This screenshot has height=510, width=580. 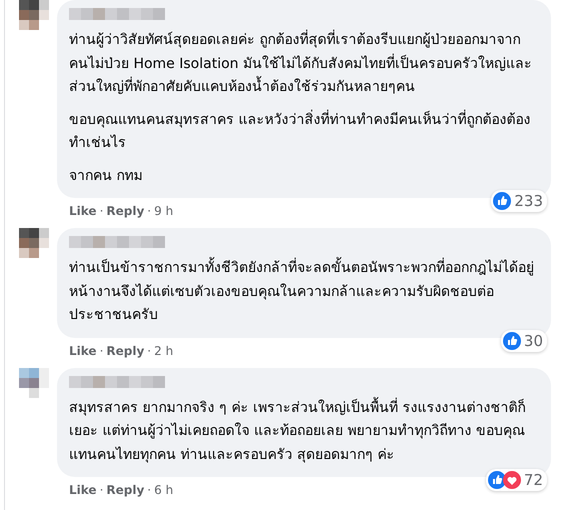 What do you see at coordinates (304, 64) in the screenshot?
I see `comment-text: ท่านผู้ว่าวิสัยทัศน์สุดยอดเลยค่ะ ถูกต้องที่สุดที่เราต้องรีบแยกผู้ป่วยออกมาจากคนไม่ป่วย Home Isolation มันใช้ไม่ได้กับสังคมไทยที่เป็นครอบครัวใหญ่และส่วนใหญ่ที่พักอาศัยคับแคบห้องน้ำต้องใช้ร่วมกันหลายๆคน` at bounding box center [304, 64].